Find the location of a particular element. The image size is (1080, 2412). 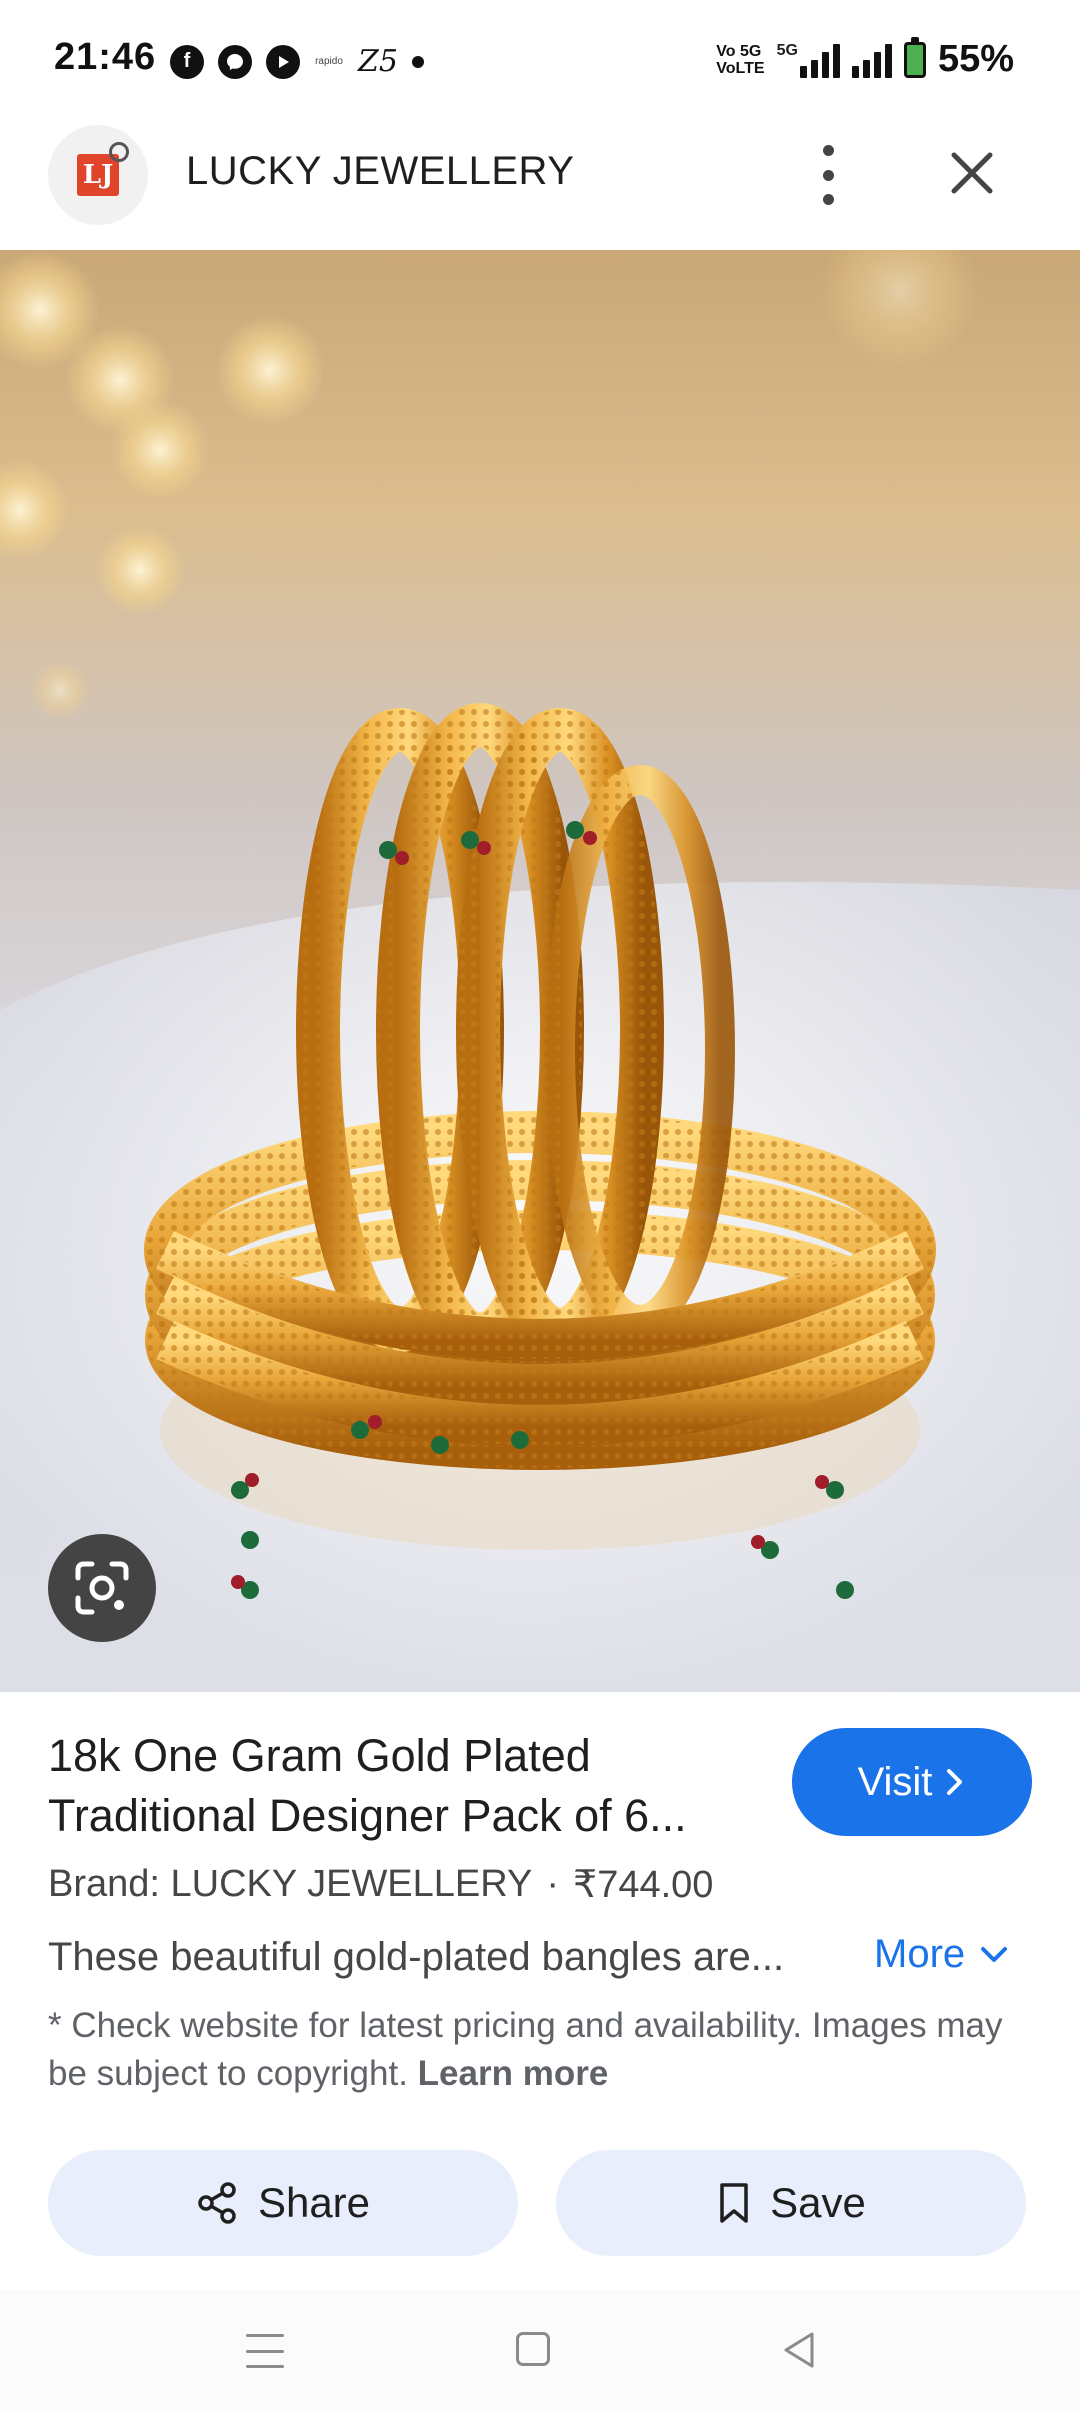

system-nav-bar is located at coordinates (540, 2351).